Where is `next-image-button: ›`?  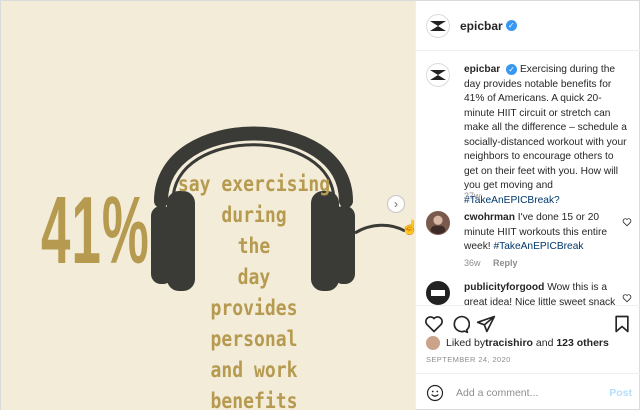 next-image-button: › is located at coordinates (396, 204).